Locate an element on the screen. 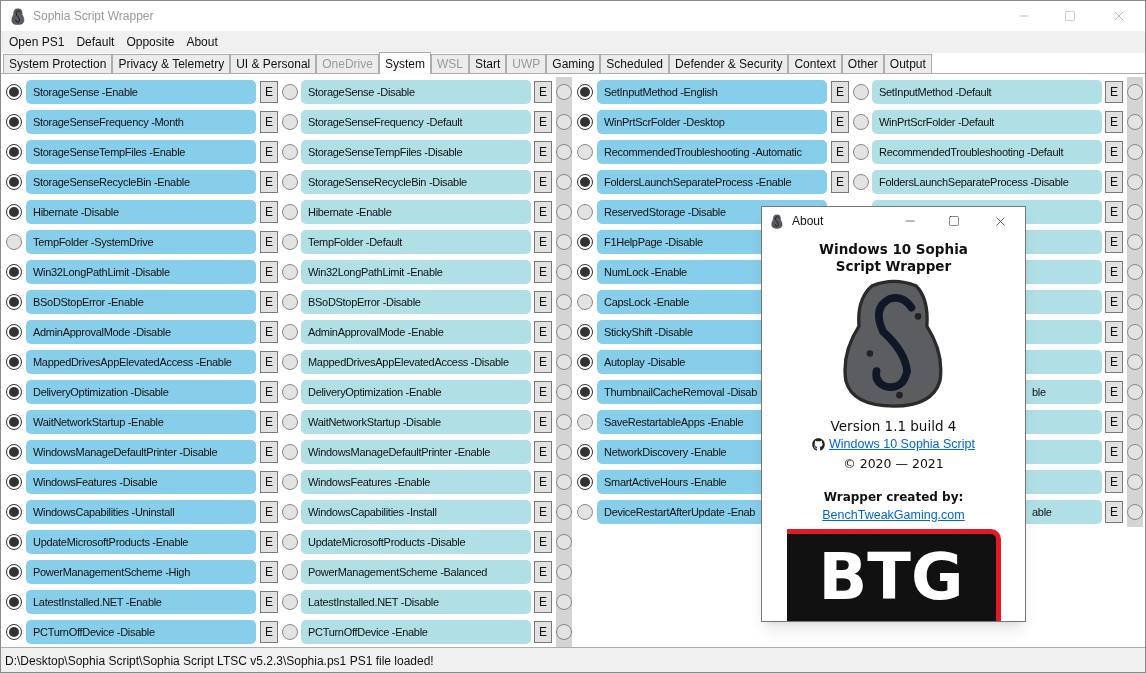  option-button: SetInputMethod -English is located at coordinates (712, 92).